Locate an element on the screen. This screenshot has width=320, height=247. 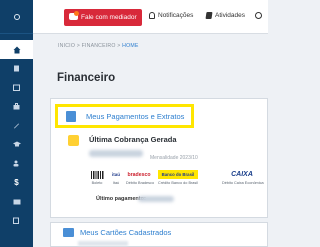
payments-link-label: Meus Pagamentos e Extratos is located at coordinates (135, 116).